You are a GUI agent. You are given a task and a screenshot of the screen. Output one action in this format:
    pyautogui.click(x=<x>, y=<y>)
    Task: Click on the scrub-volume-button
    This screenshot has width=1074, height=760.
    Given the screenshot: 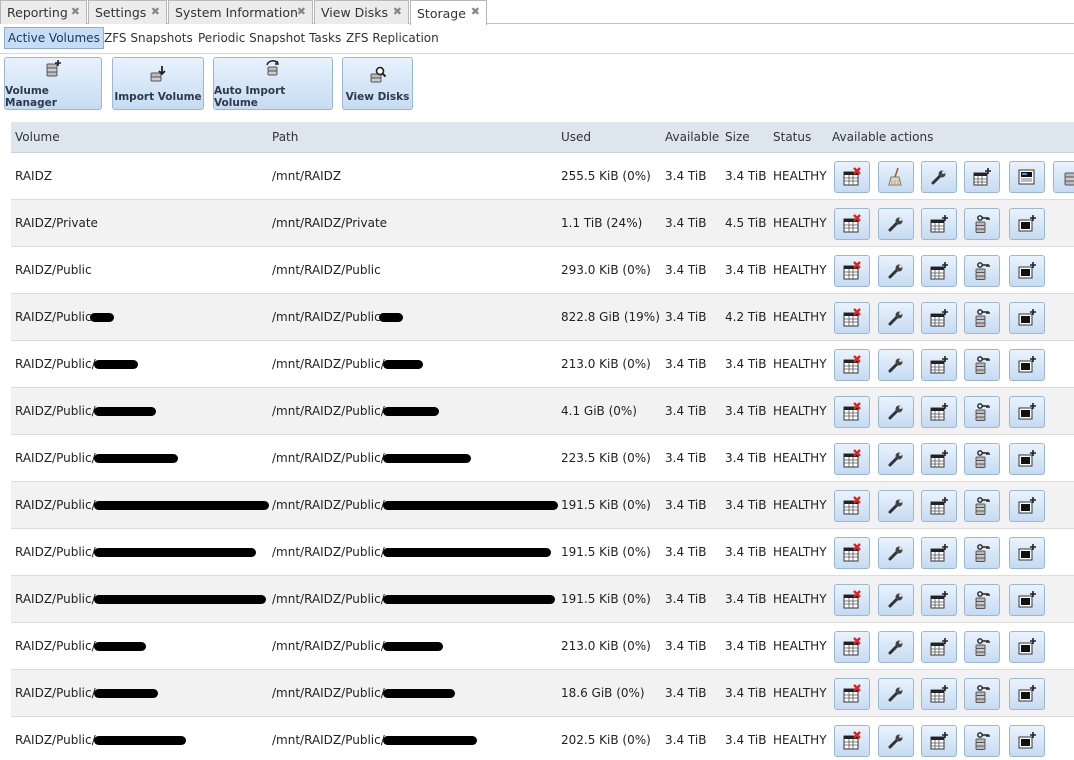 What is the action you would take?
    pyautogui.click(x=896, y=177)
    